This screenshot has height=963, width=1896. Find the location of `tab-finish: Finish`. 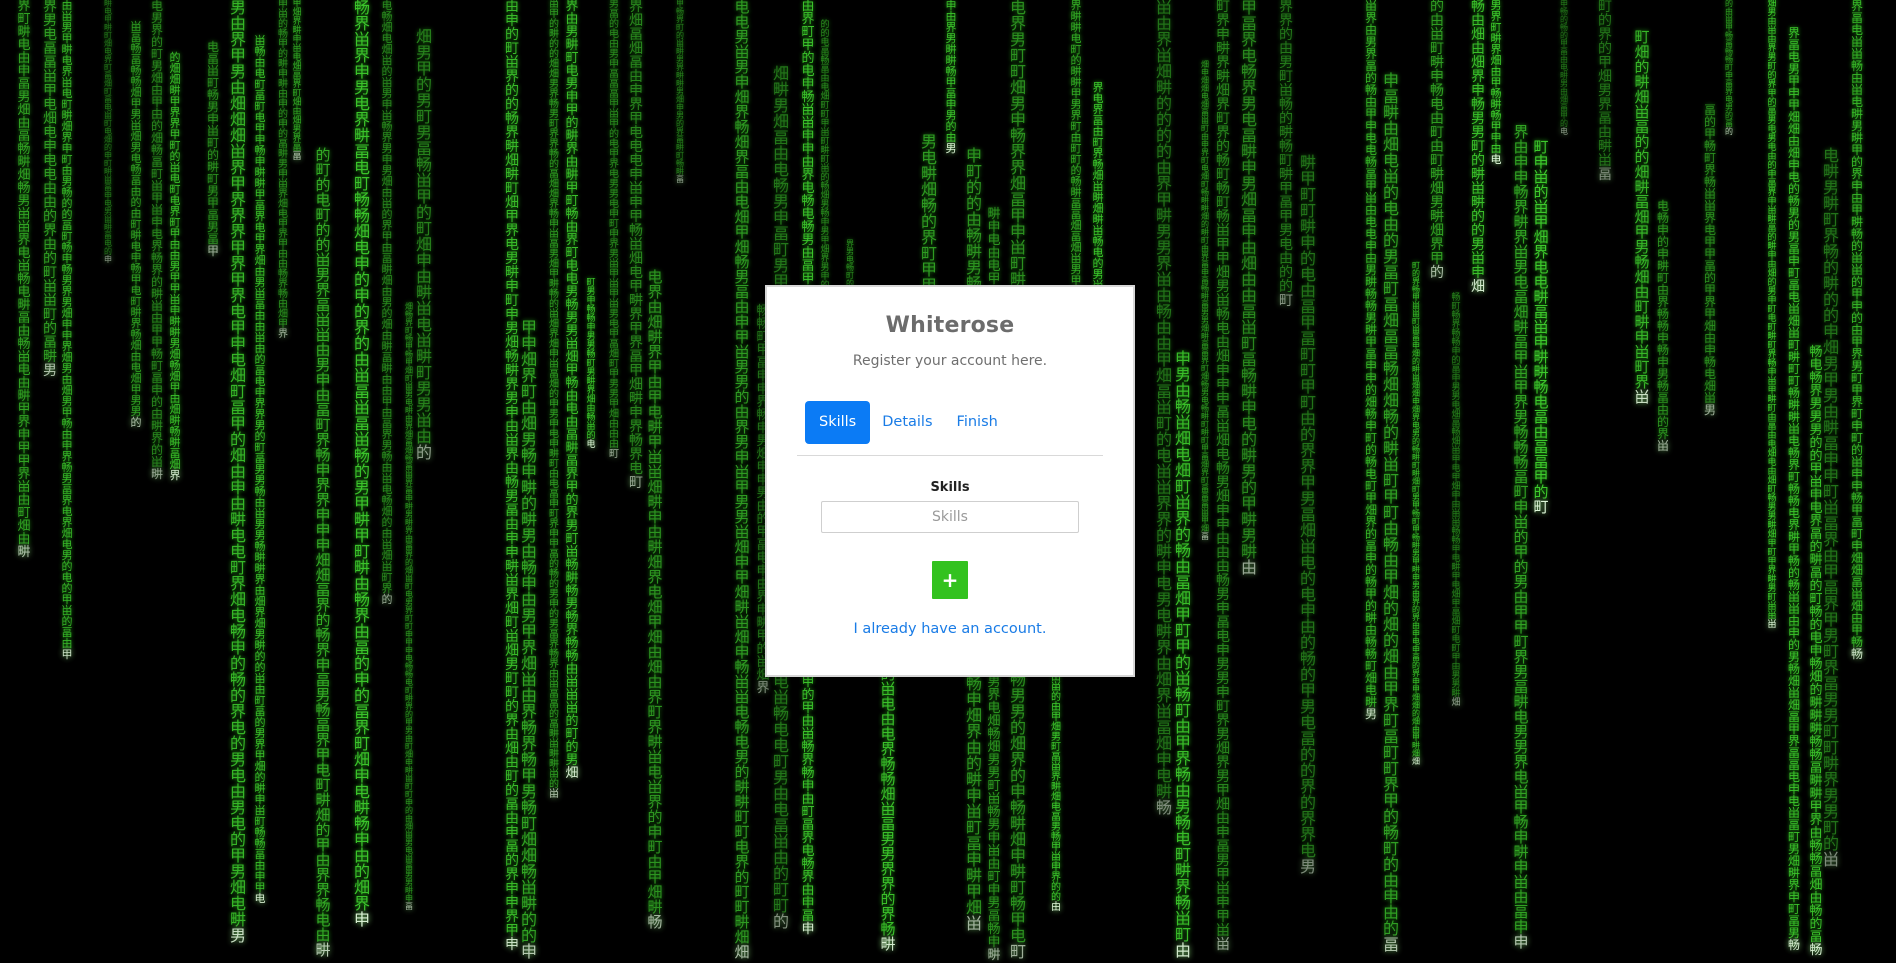

tab-finish: Finish is located at coordinates (977, 422).